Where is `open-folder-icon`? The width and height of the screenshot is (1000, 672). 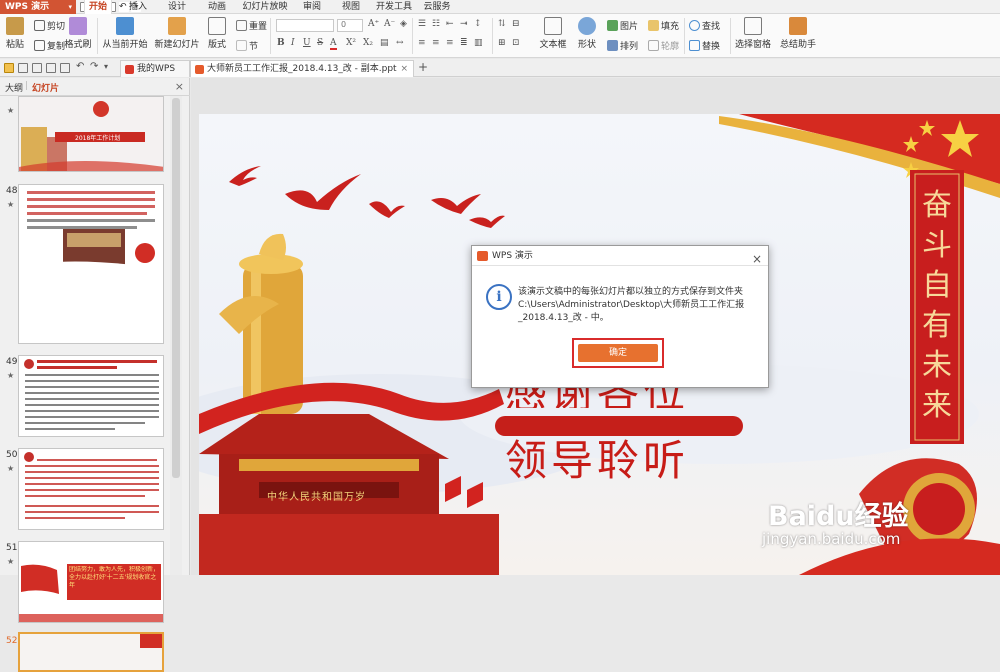
open-folder-icon is located at coordinates (9, 68).